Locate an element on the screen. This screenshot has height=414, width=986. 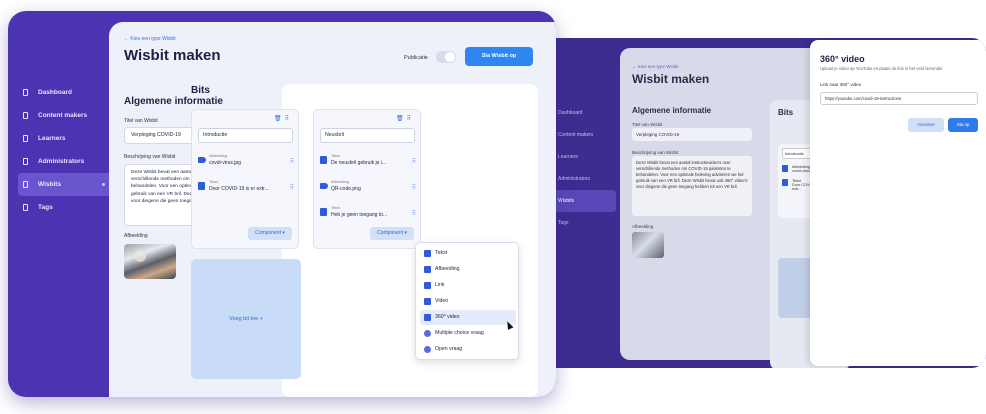
menu-item-afbeelding: Afbeelding is located at coordinates (468, 269).